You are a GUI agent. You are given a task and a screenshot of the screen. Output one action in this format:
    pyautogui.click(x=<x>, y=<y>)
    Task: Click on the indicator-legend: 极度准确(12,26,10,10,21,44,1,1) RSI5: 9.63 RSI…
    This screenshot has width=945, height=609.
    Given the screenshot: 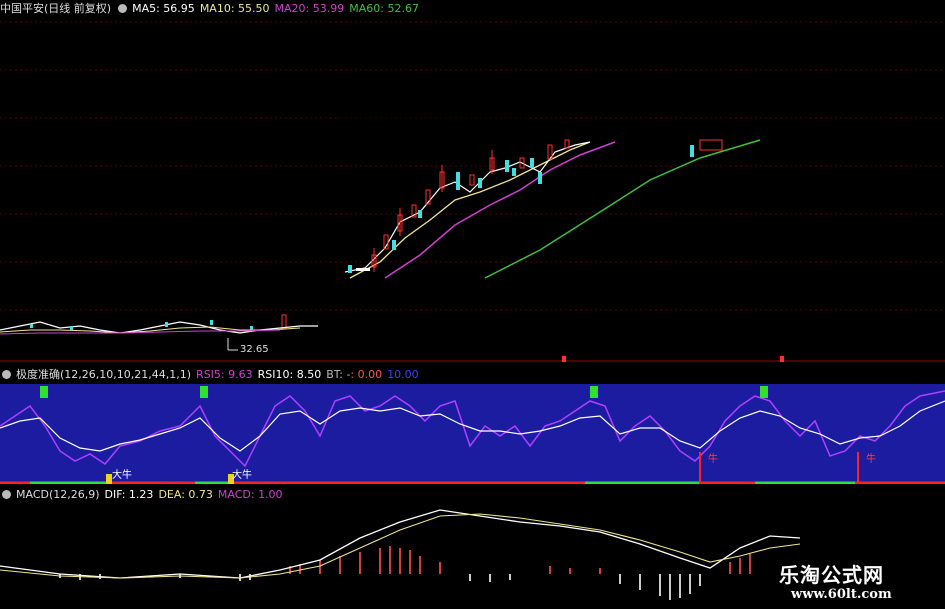 What is the action you would take?
    pyautogui.click(x=212, y=375)
    